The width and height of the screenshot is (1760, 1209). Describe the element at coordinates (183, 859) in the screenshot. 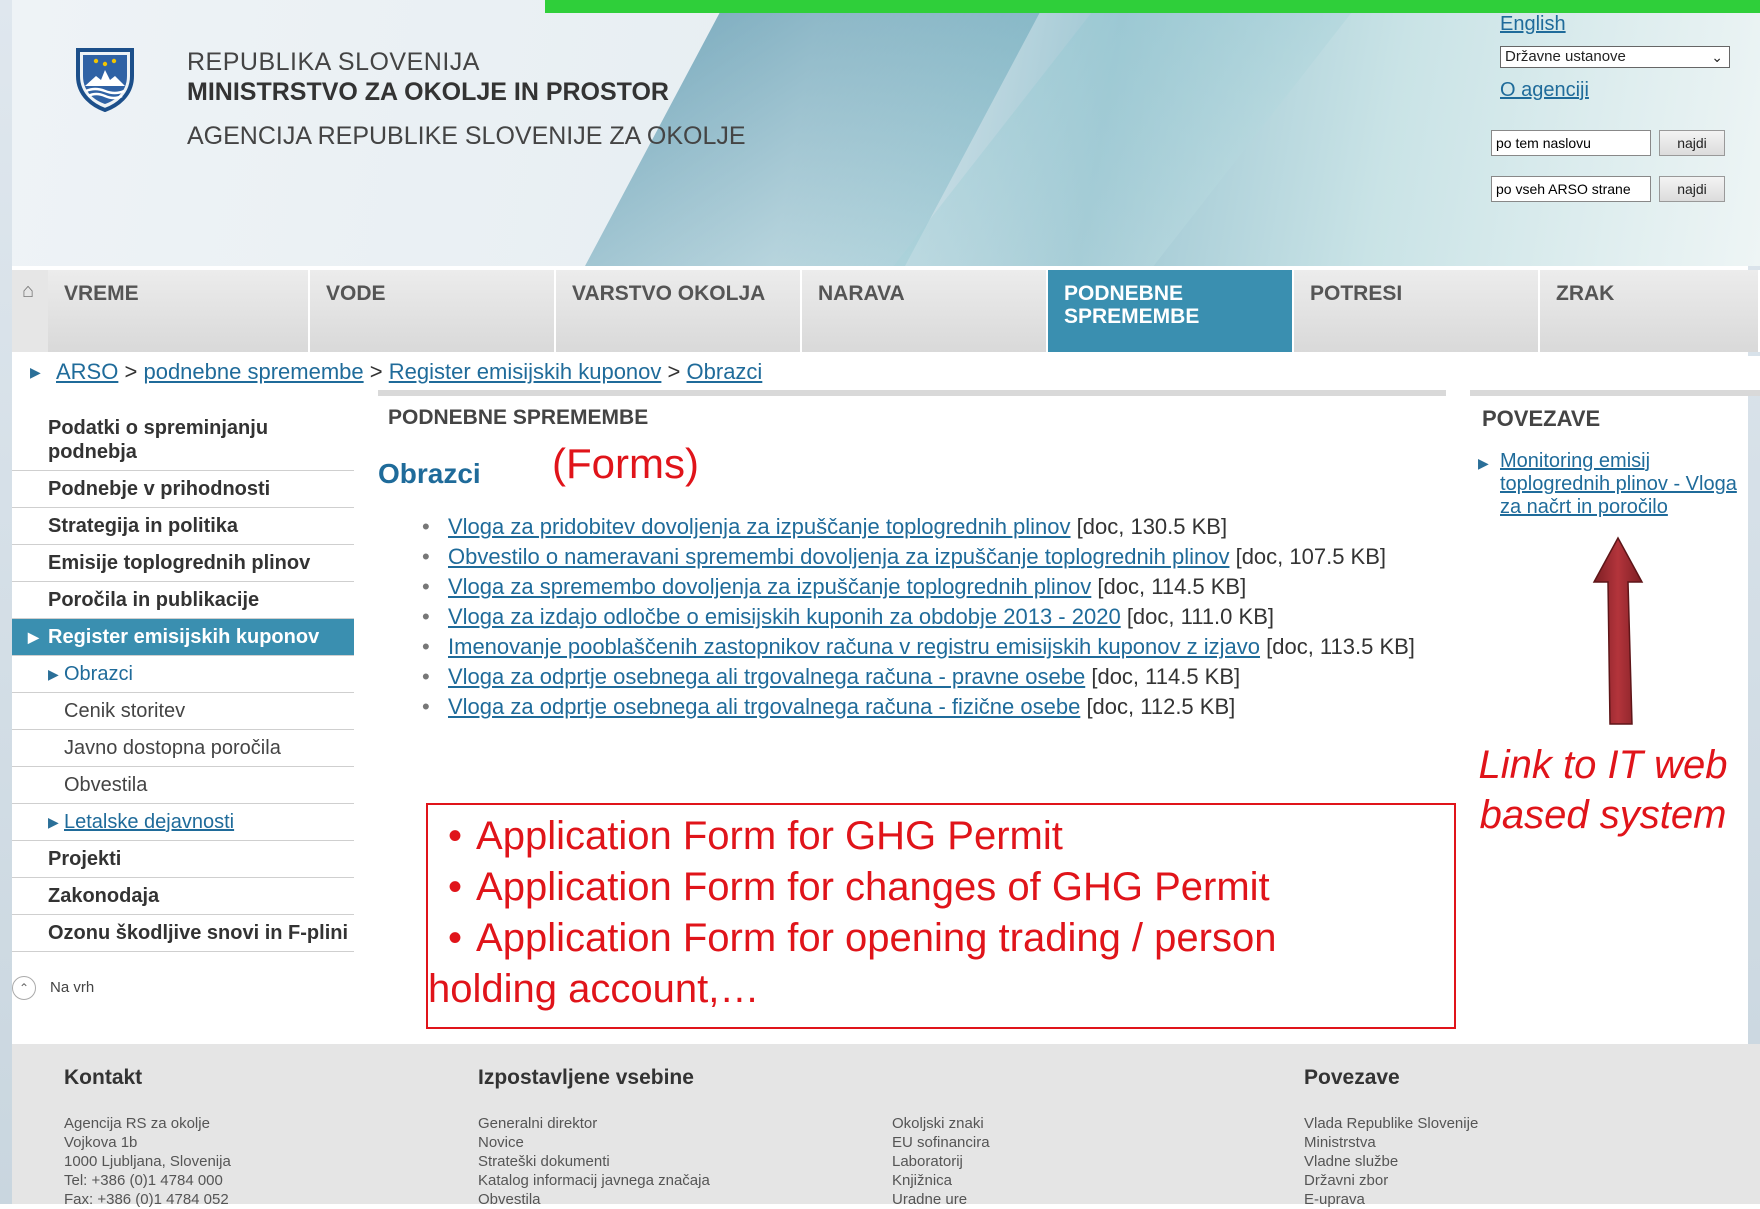

I see `sidebar-item-projekti: Projekti` at that location.